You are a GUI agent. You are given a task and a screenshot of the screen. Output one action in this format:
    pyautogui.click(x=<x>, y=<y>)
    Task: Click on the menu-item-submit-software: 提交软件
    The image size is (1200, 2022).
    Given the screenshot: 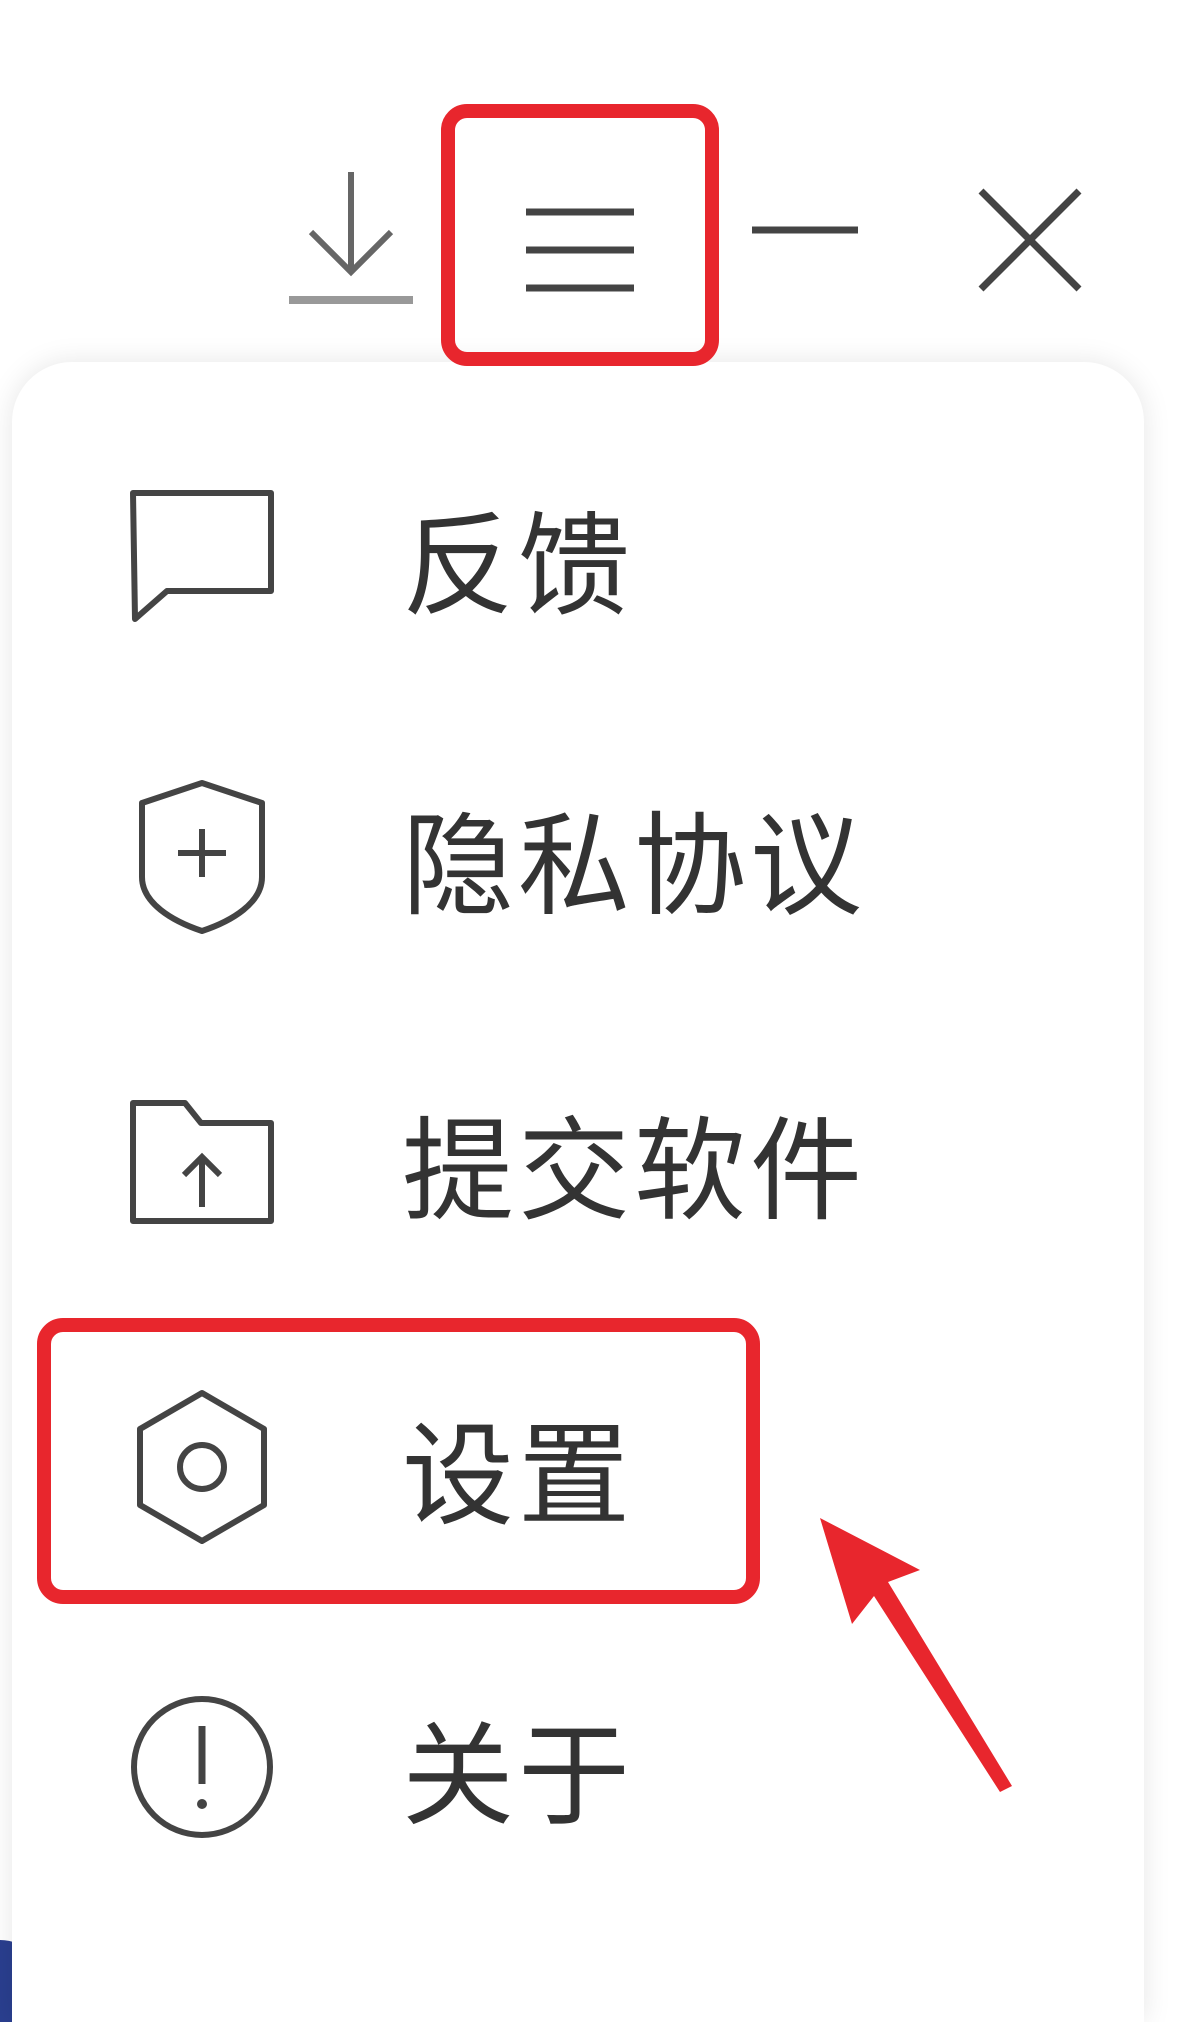 What is the action you would take?
    pyautogui.click(x=578, y=1162)
    